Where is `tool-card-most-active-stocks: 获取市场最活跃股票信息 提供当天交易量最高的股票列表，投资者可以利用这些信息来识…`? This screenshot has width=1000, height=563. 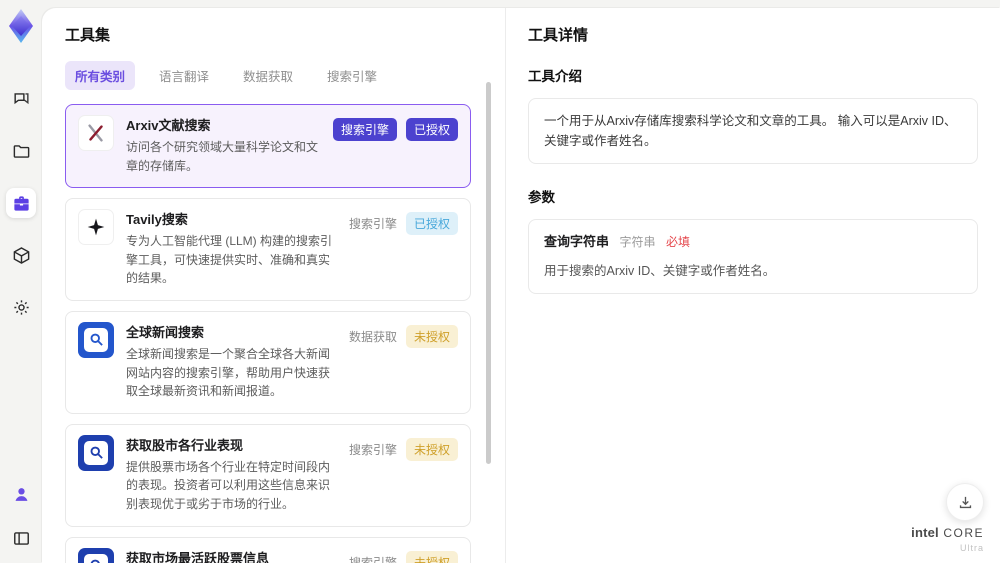
tool-card-most-active-stocks: 获取市场最活跃股票信息 提供当天交易量最高的股票列表，投资者可以利用这些信息来识… is located at coordinates (268, 549).